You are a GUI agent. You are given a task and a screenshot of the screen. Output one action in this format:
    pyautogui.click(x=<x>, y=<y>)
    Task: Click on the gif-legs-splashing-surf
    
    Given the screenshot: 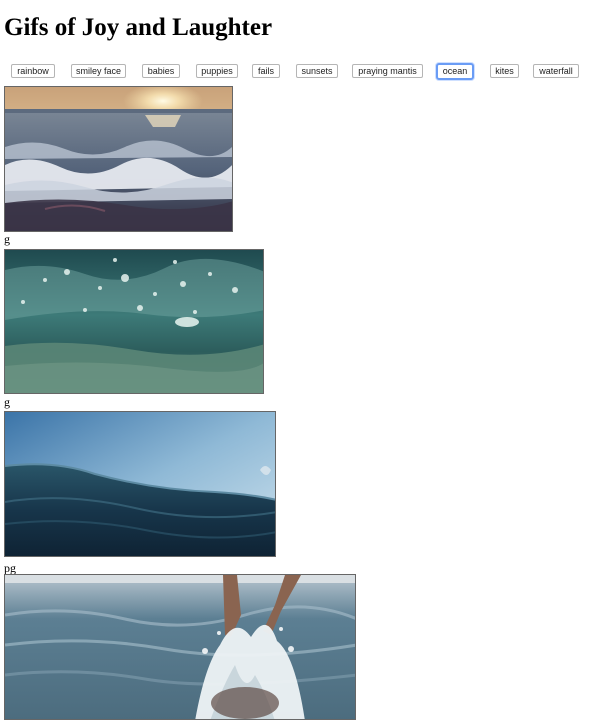 What is the action you would take?
    pyautogui.click(x=180, y=647)
    